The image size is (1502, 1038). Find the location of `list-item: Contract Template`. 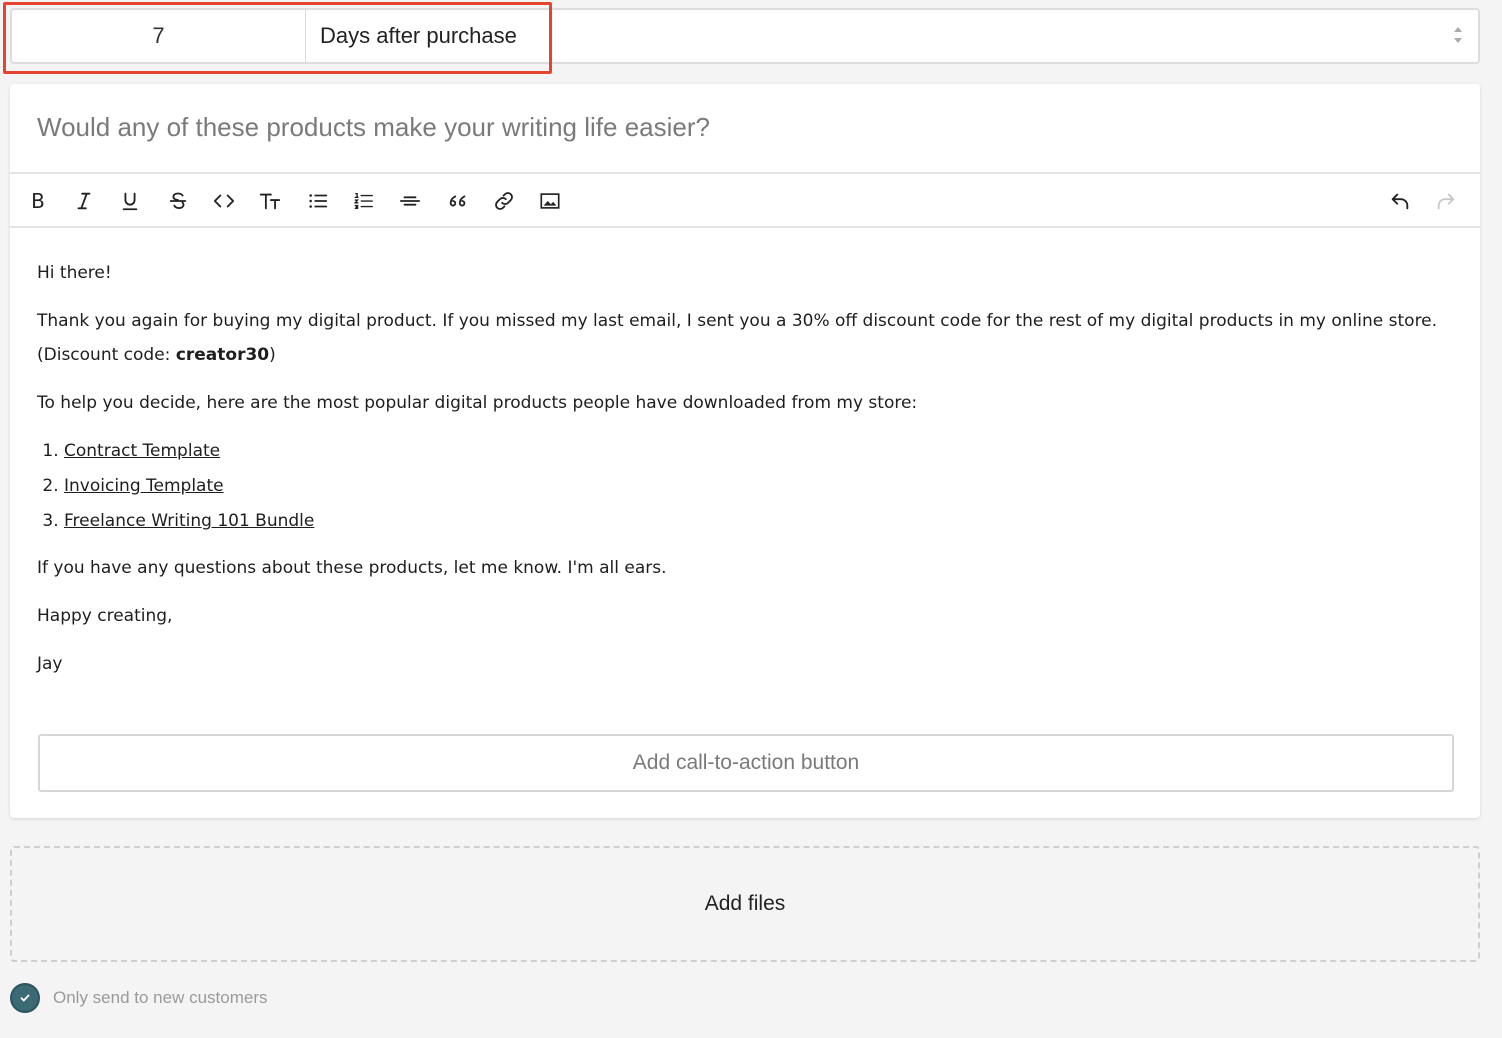

list-item: Contract Template is located at coordinates (755, 451).